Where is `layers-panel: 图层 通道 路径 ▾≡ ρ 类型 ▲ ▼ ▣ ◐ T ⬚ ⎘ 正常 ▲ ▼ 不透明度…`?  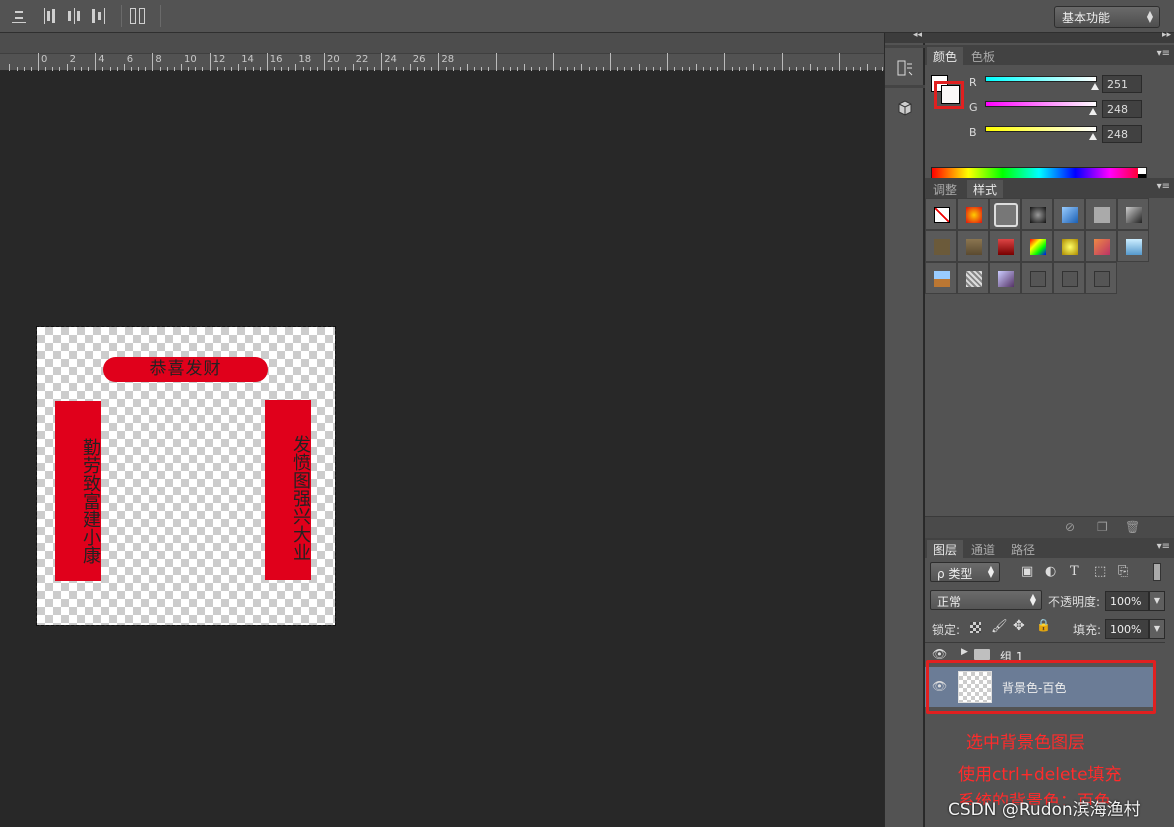
layers-panel: 图层 通道 路径 ▾≡ ρ 类型 ▲ ▼ ▣ ◐ T ⬚ ⎘ 正常 ▲ ▼ 不透明度… is located at coordinates (1049, 682).